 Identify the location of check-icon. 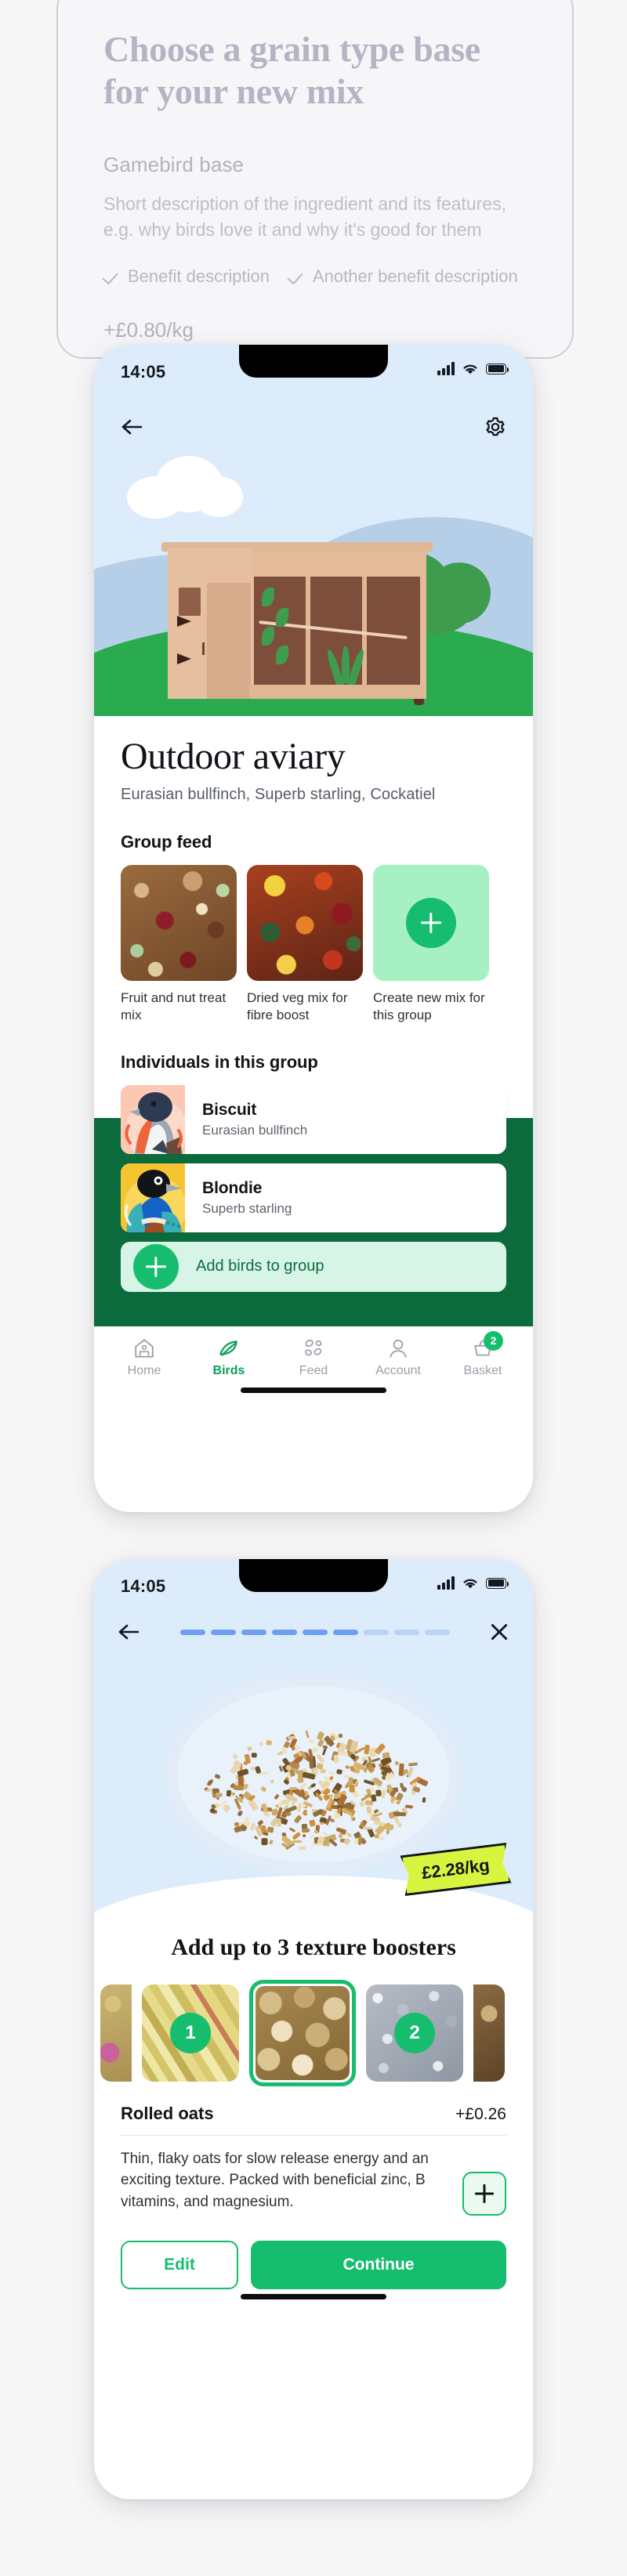
(111, 276).